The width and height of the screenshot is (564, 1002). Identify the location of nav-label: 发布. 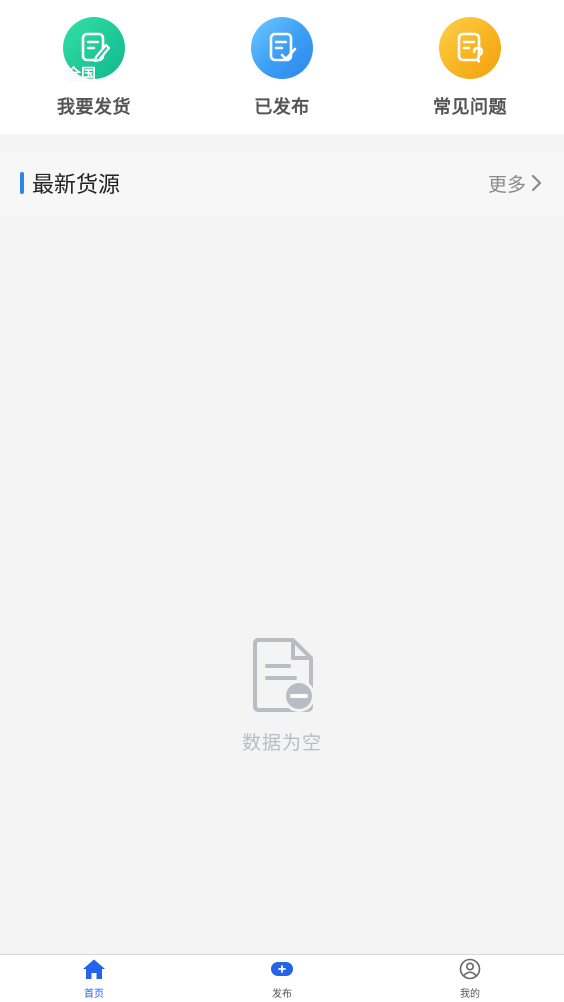
(282, 994).